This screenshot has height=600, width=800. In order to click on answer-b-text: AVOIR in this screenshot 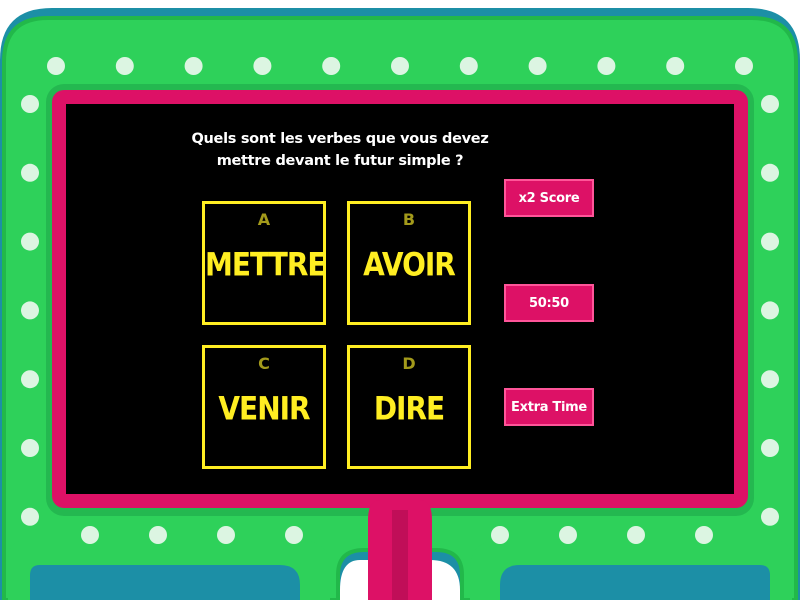, I will do `click(409, 264)`.